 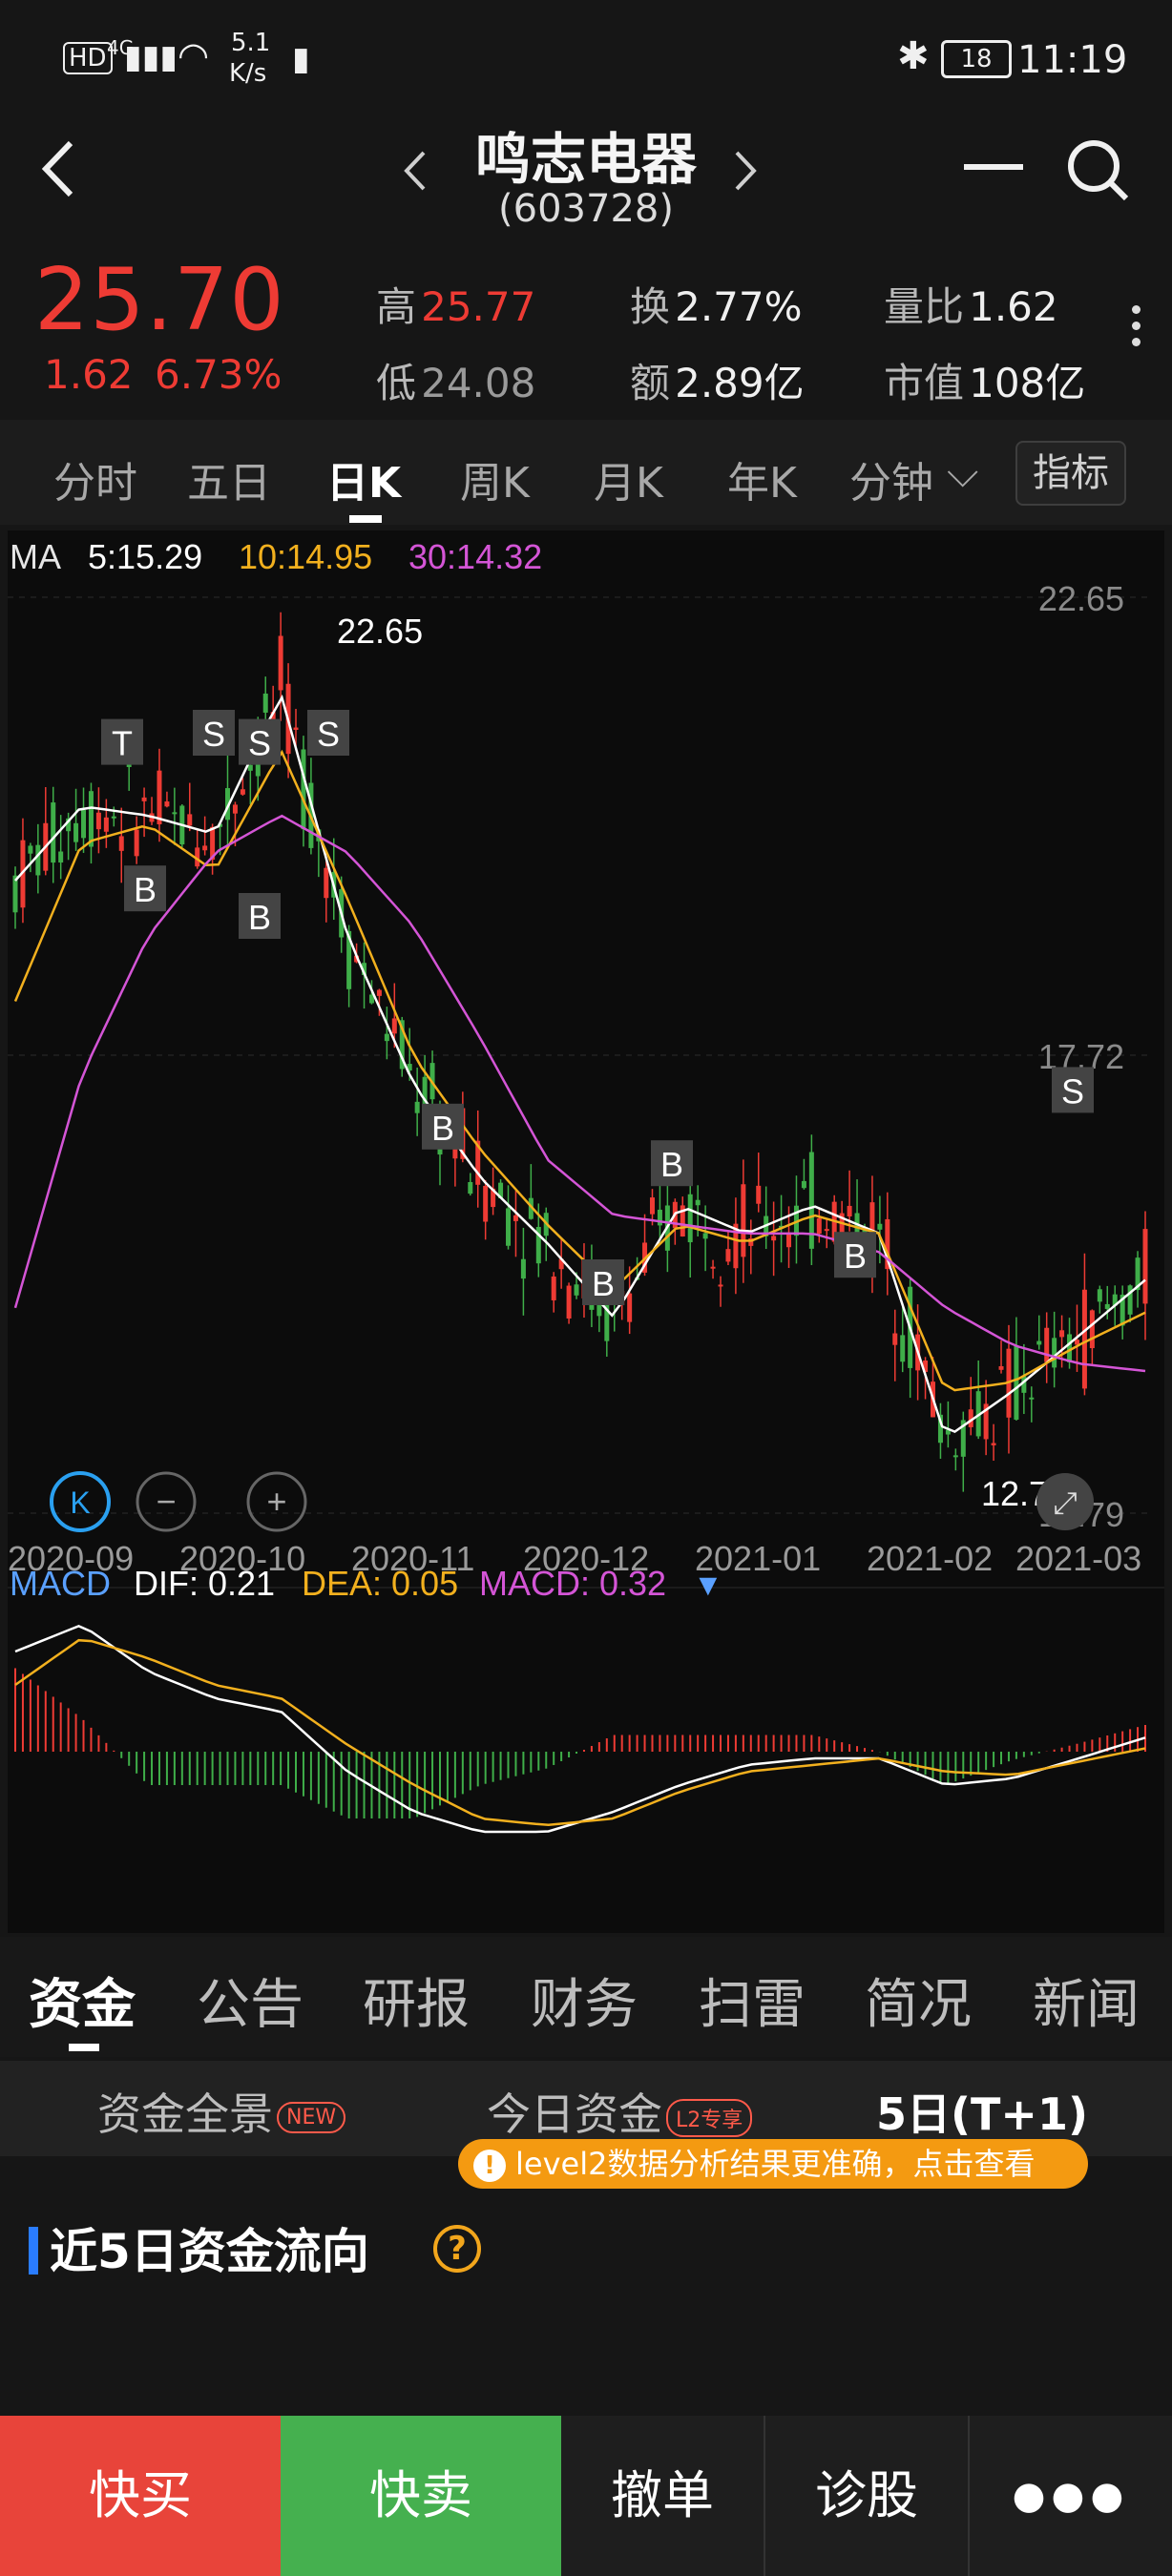 What do you see at coordinates (204, 1583) in the screenshot?
I see `macd-dif: DIF: 0.21` at bounding box center [204, 1583].